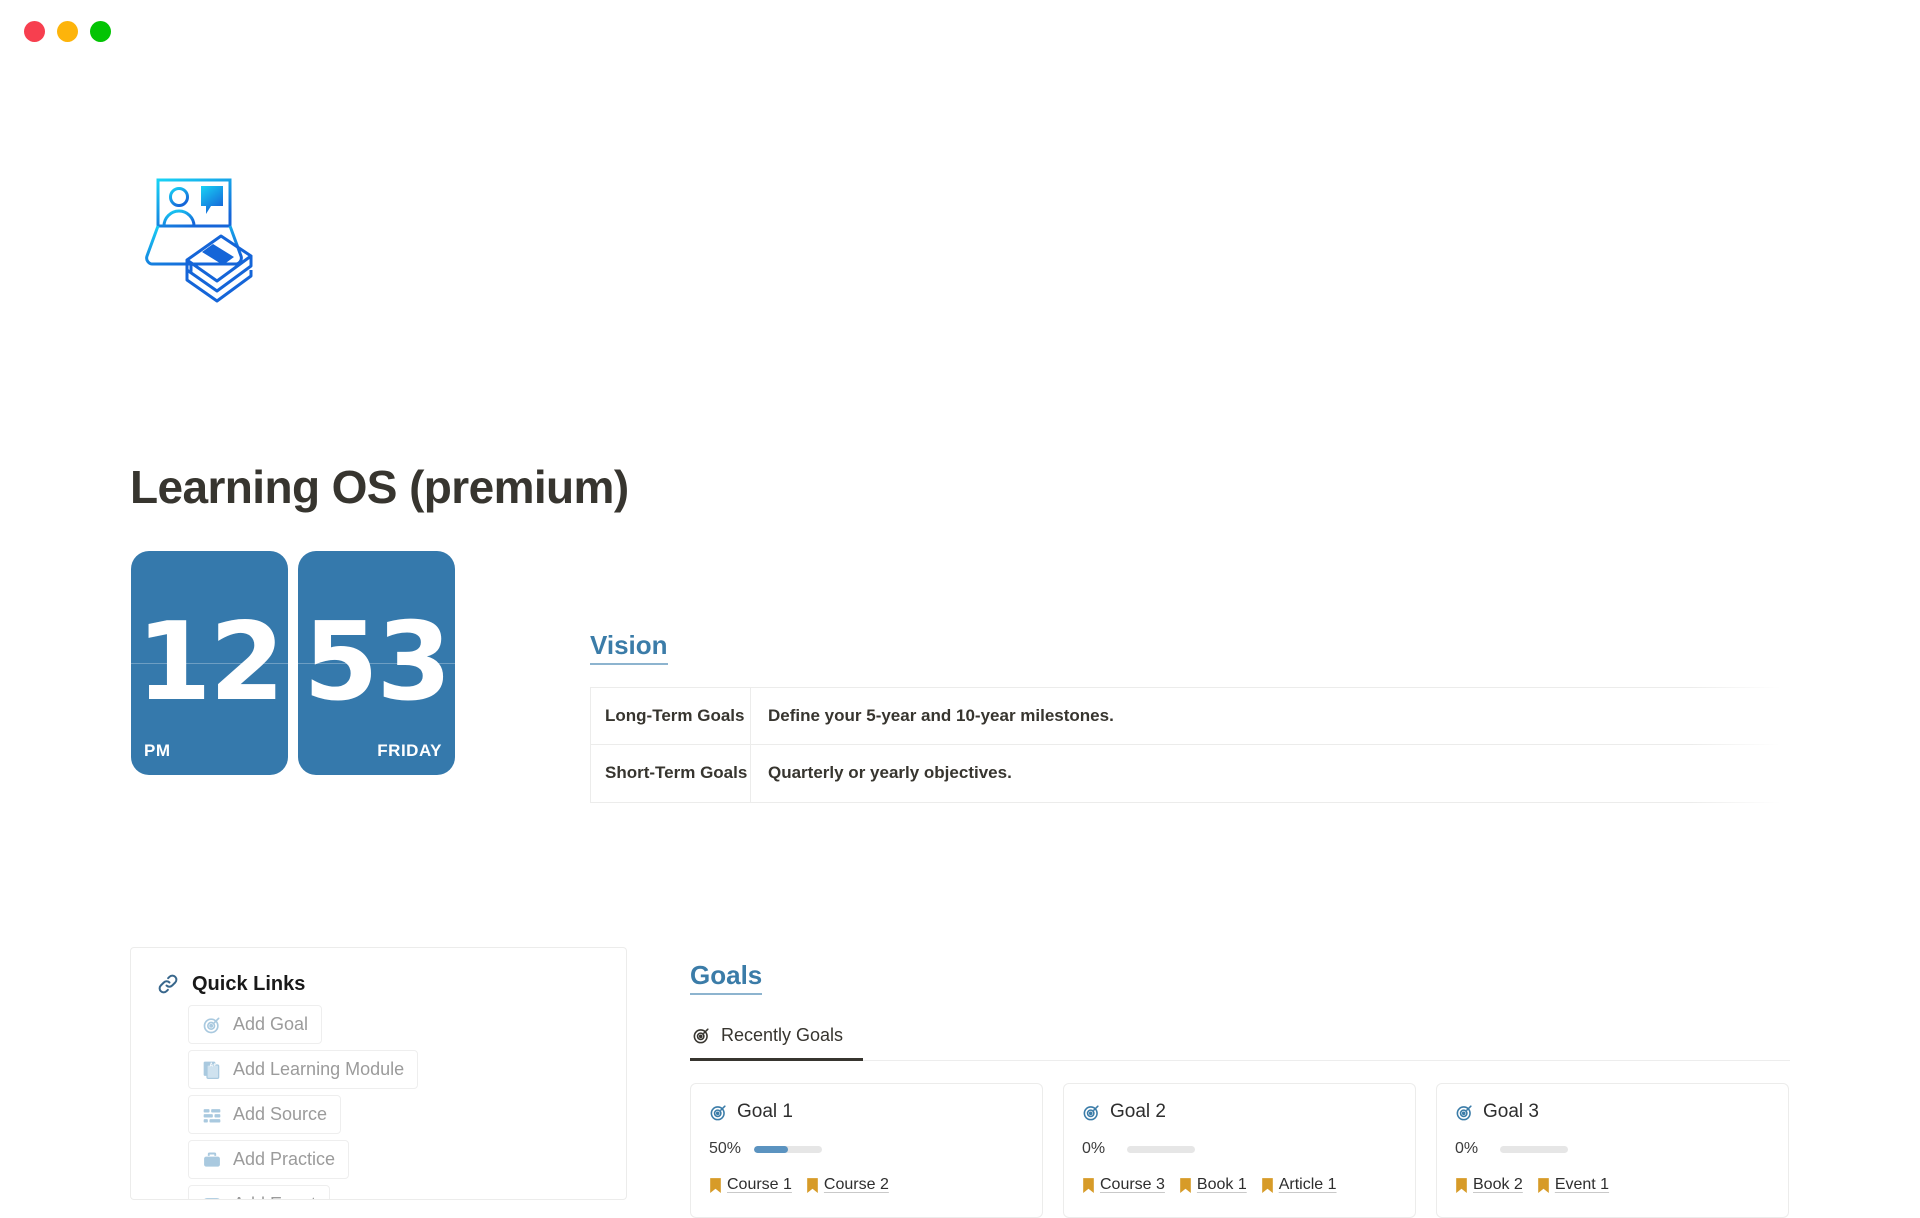  Describe the element at coordinates (319, 1069) in the screenshot. I see `quick-link-label: Add Learning Module` at that location.